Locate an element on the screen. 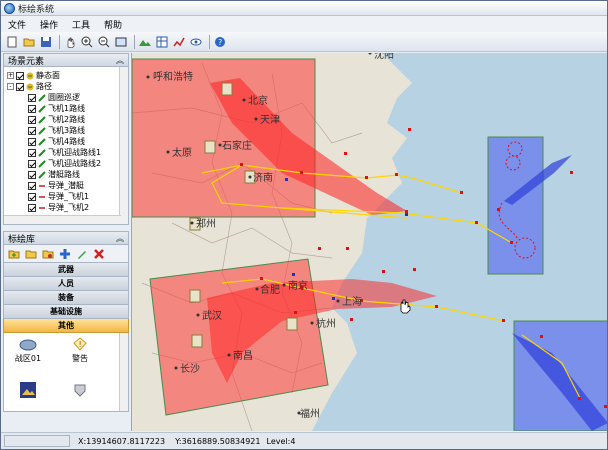  terrain-icon is located at coordinates (145, 42).